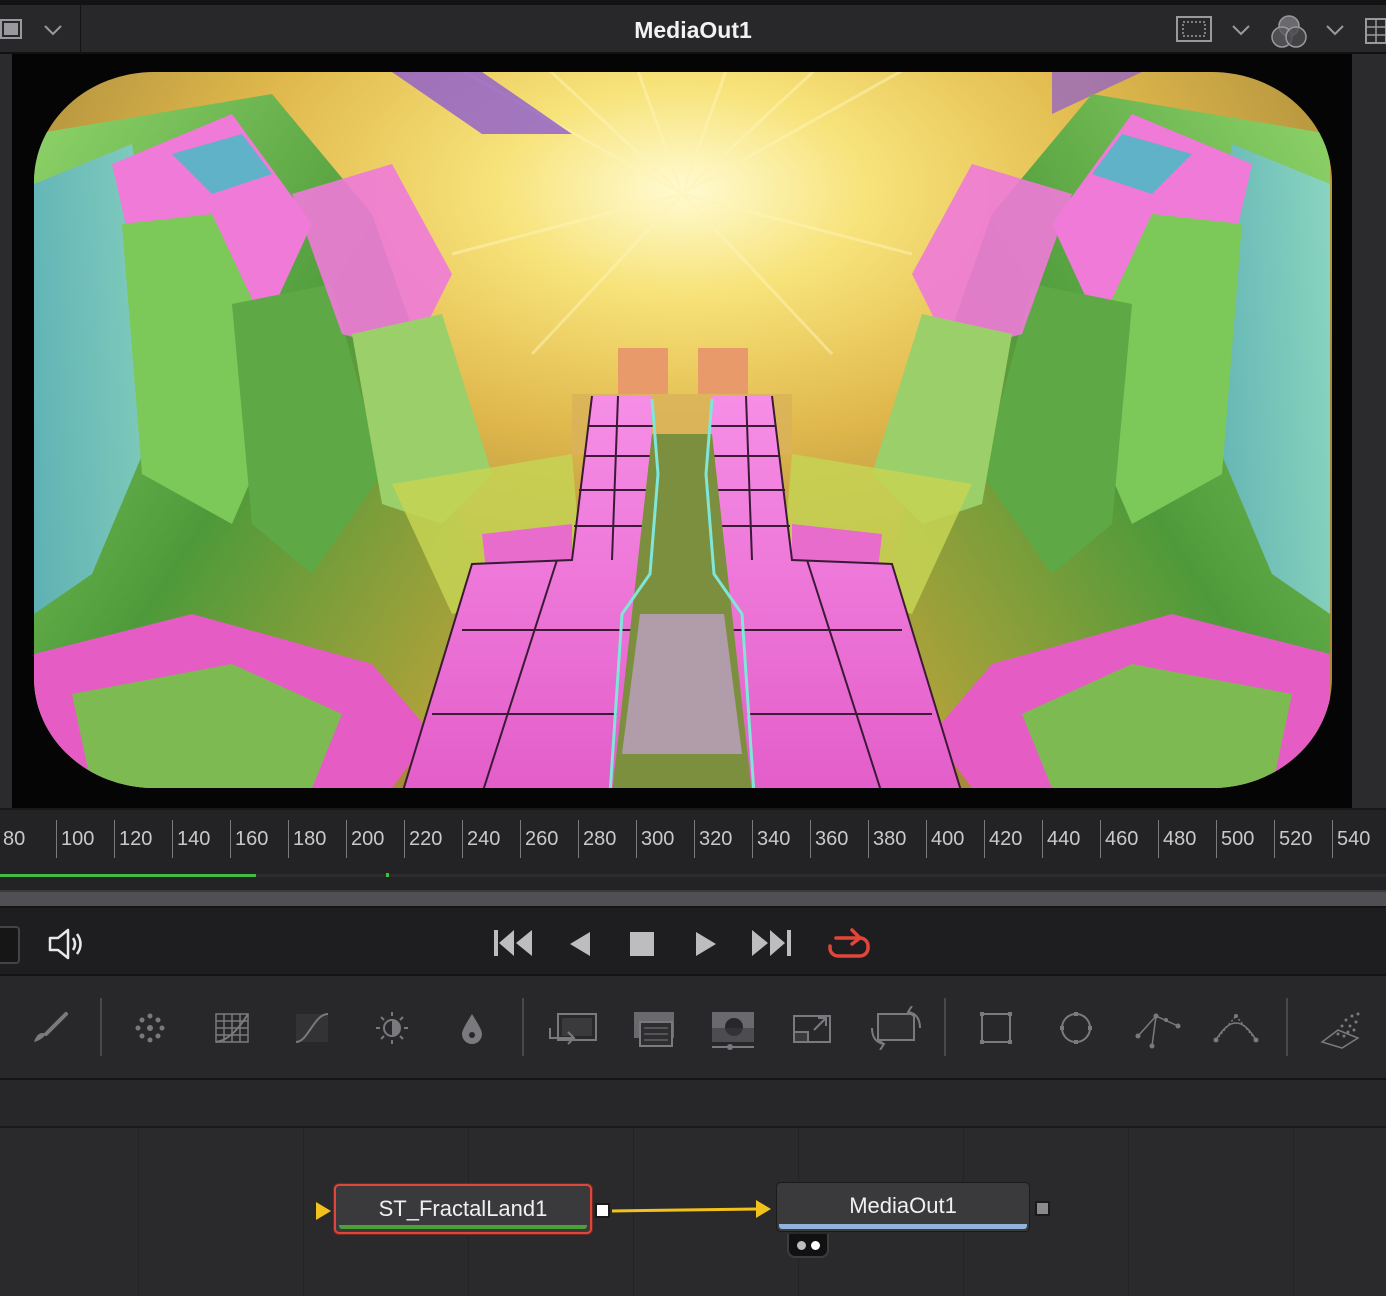  What do you see at coordinates (194, 839) in the screenshot?
I see `ruler-tick-label: 140` at bounding box center [194, 839].